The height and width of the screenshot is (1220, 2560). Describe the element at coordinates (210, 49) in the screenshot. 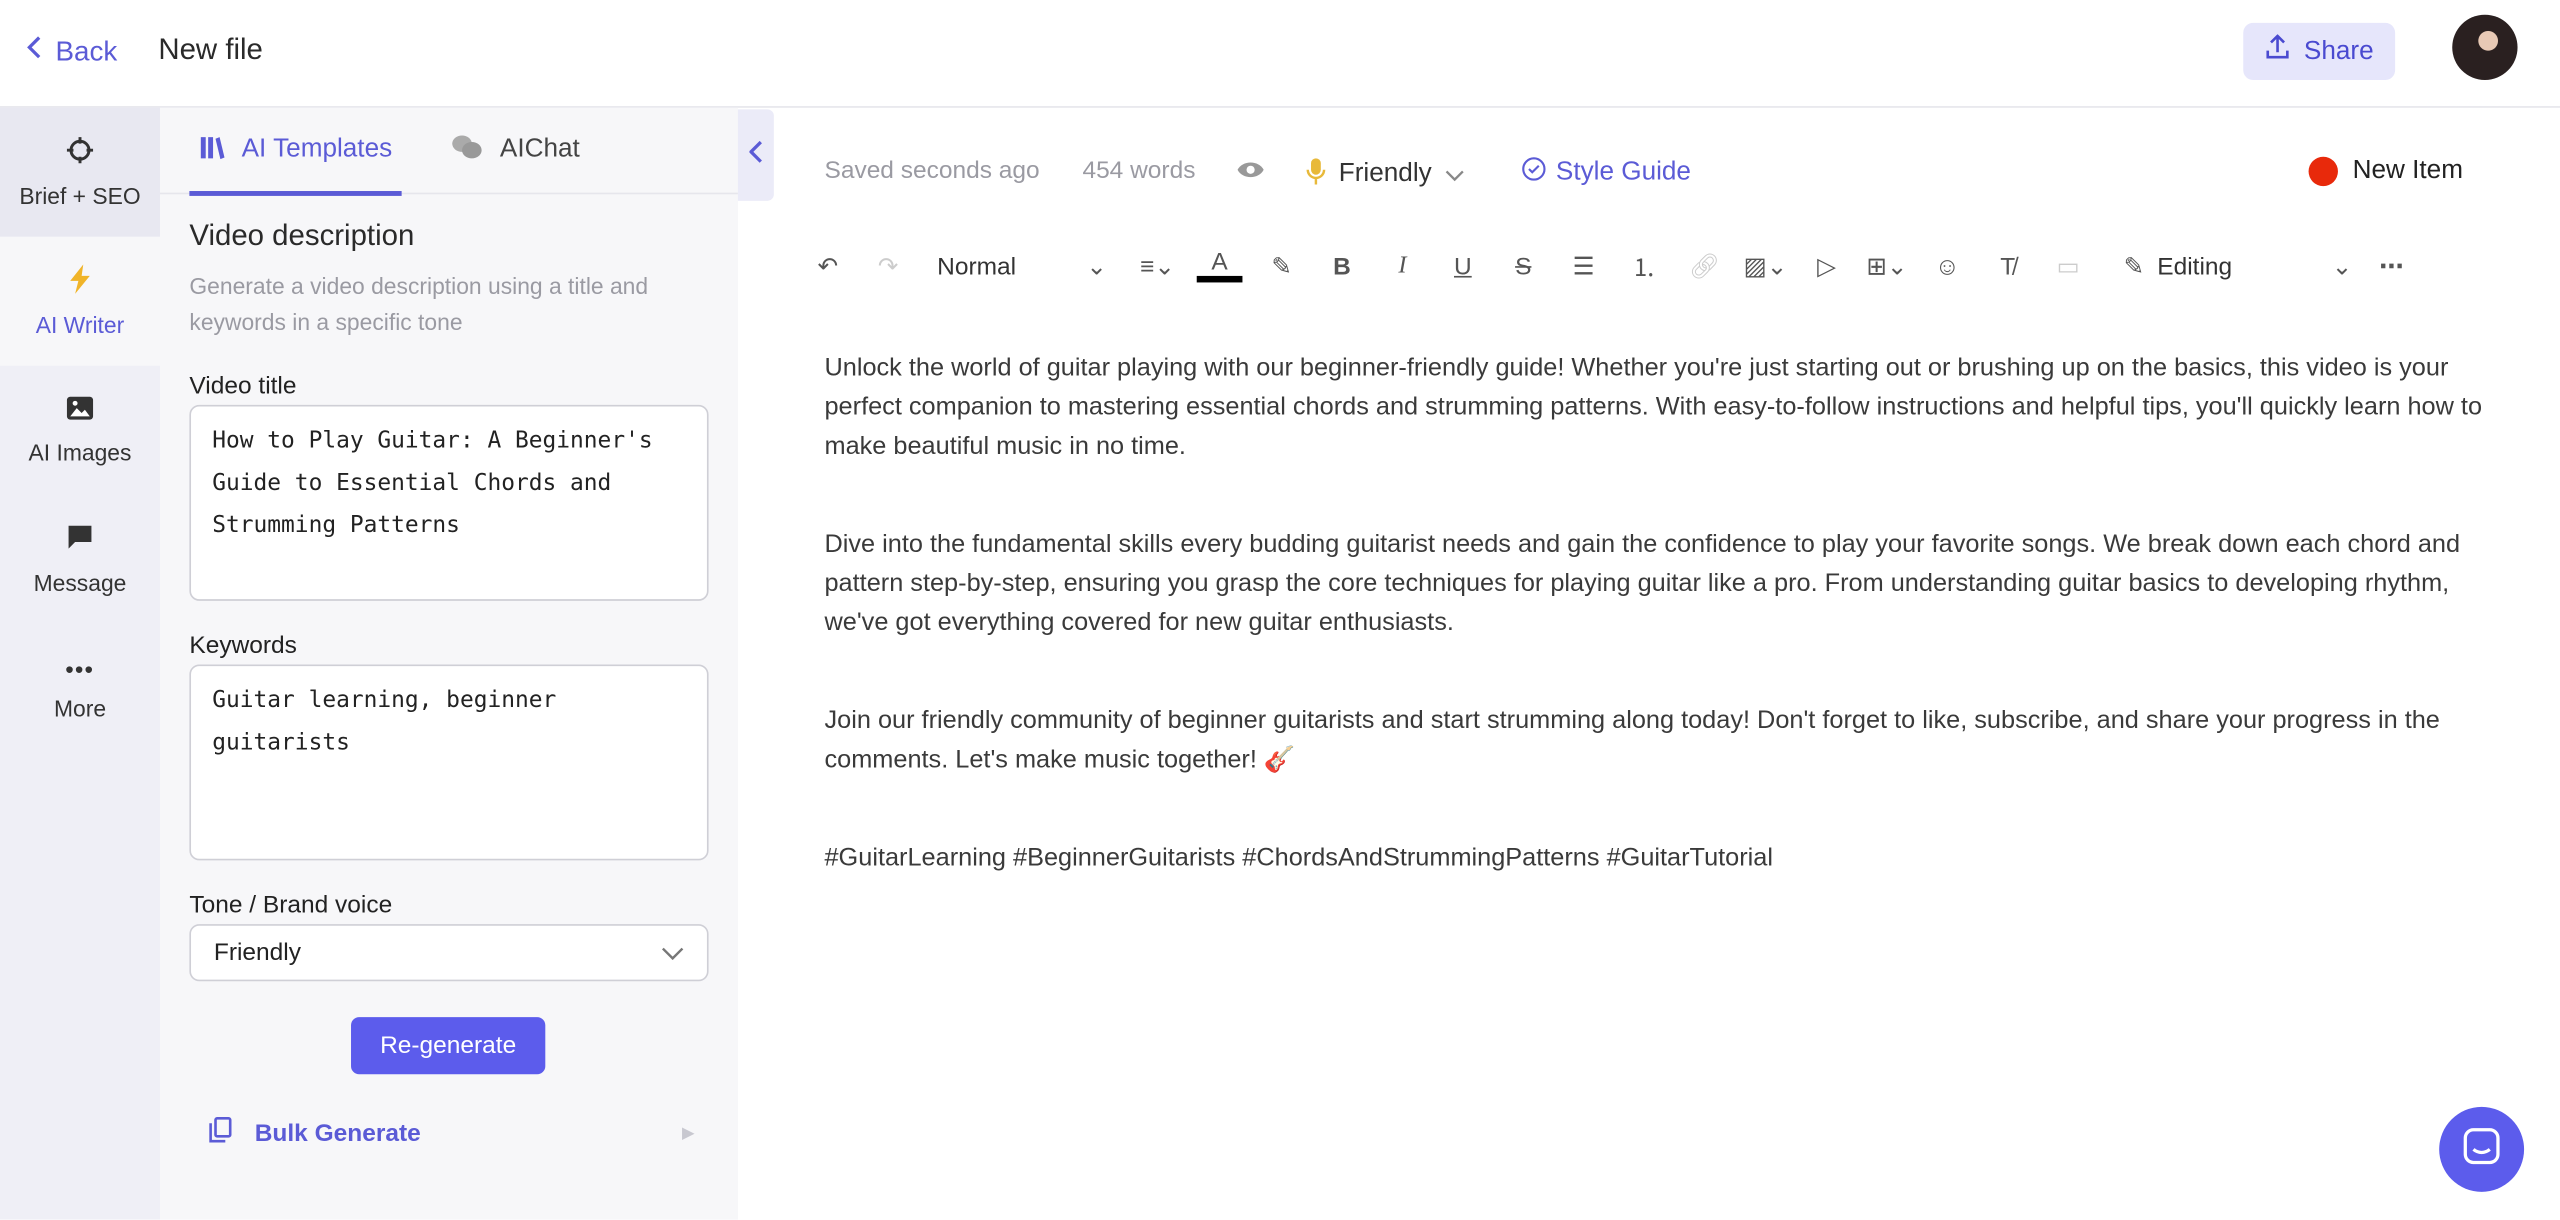

I see `page-title: New file` at that location.